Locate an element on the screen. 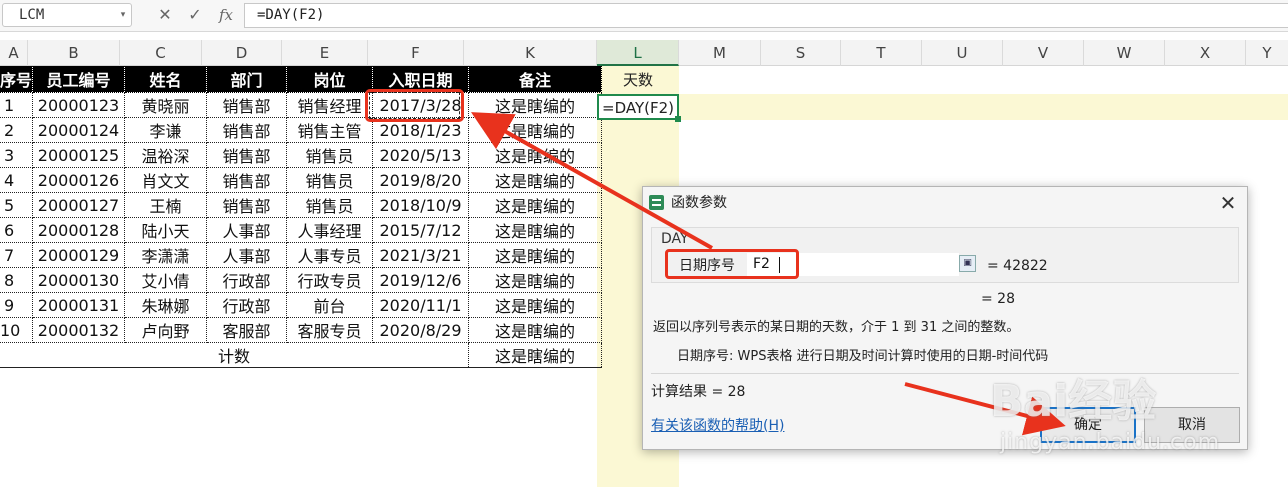 The image size is (1288, 487). cell-id: 20000123 is located at coordinates (79, 105).